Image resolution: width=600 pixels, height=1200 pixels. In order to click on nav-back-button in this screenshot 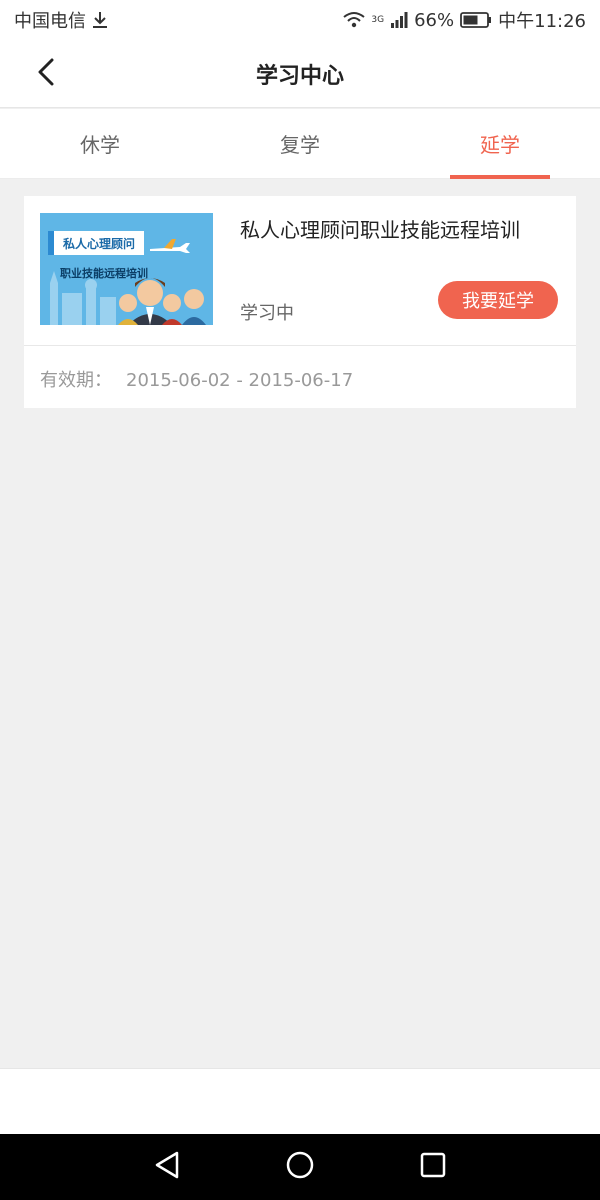, I will do `click(167, 1167)`.